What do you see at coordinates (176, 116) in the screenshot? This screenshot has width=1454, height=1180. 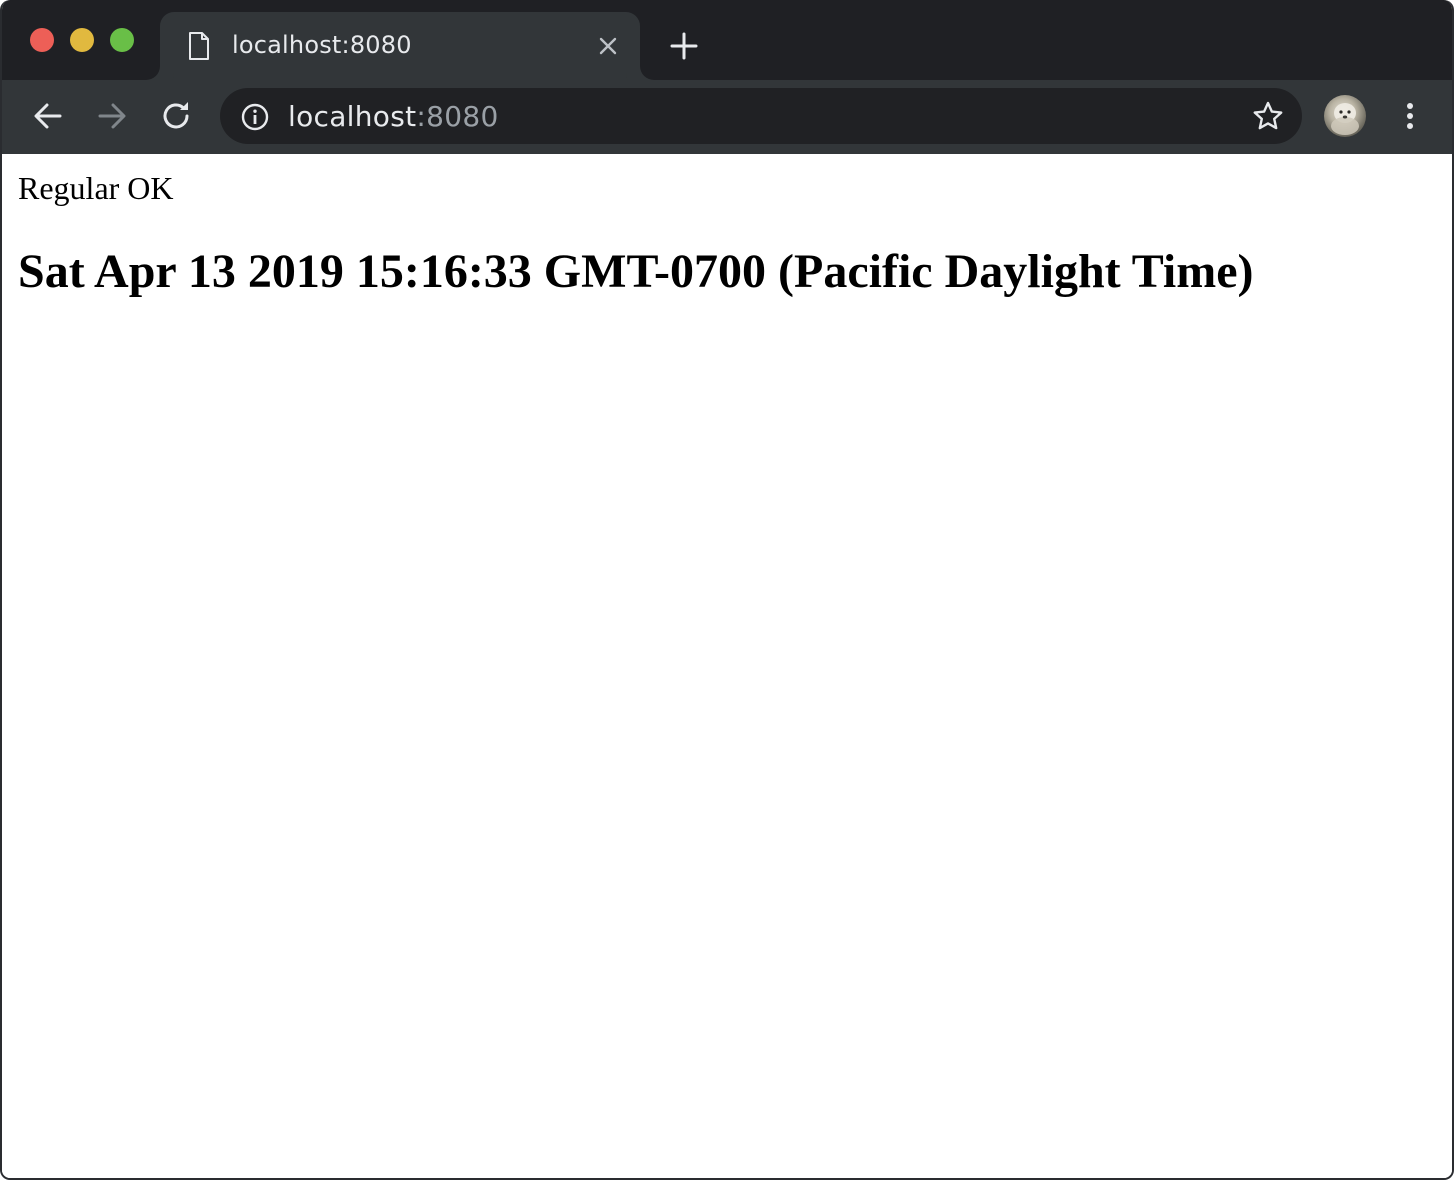 I see `reload-icon` at bounding box center [176, 116].